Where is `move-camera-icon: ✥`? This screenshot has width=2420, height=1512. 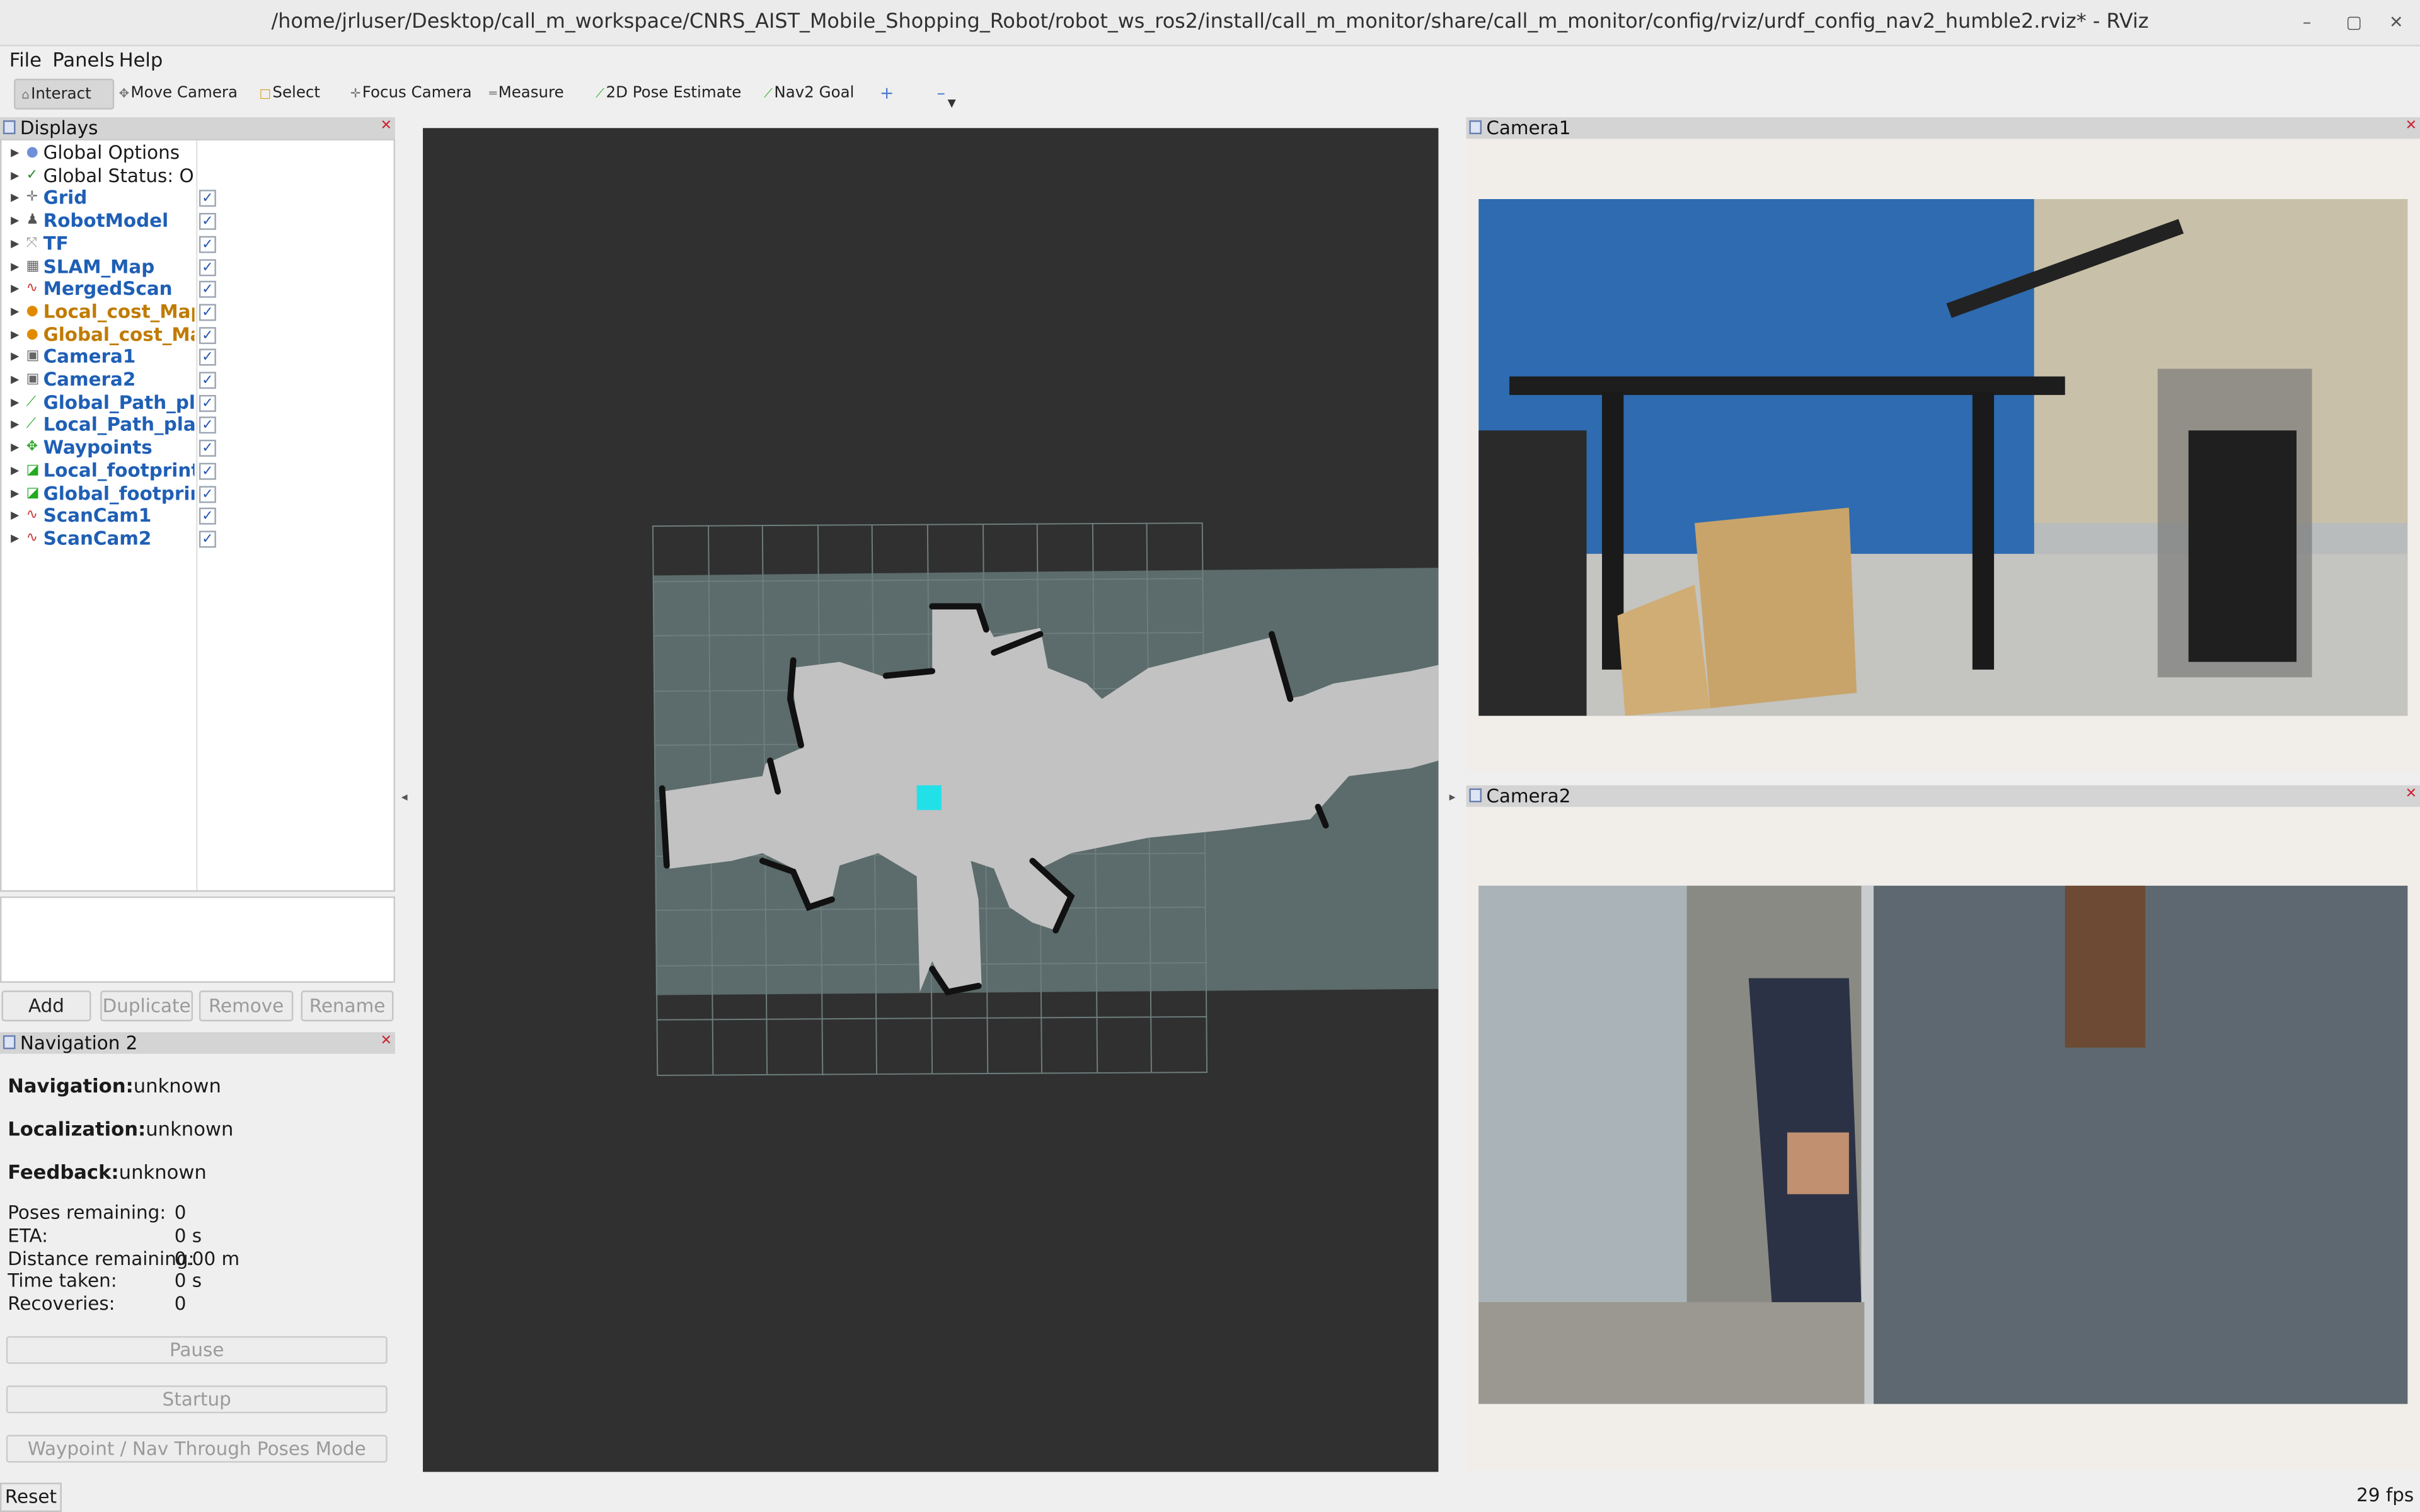 move-camera-icon: ✥ is located at coordinates (123, 93).